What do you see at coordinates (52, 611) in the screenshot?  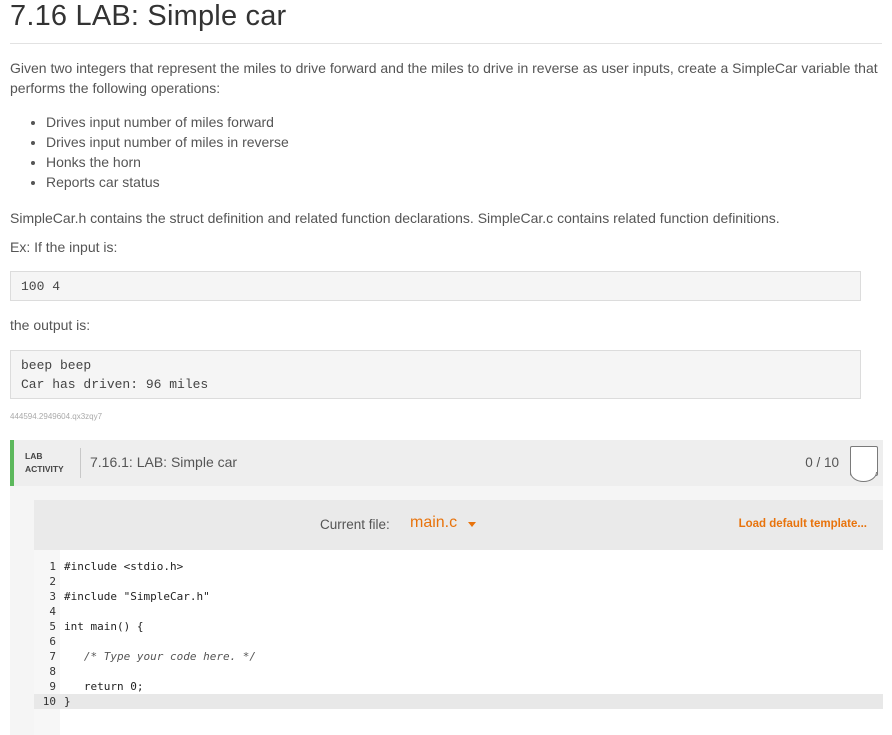 I see `line-number: 4` at bounding box center [52, 611].